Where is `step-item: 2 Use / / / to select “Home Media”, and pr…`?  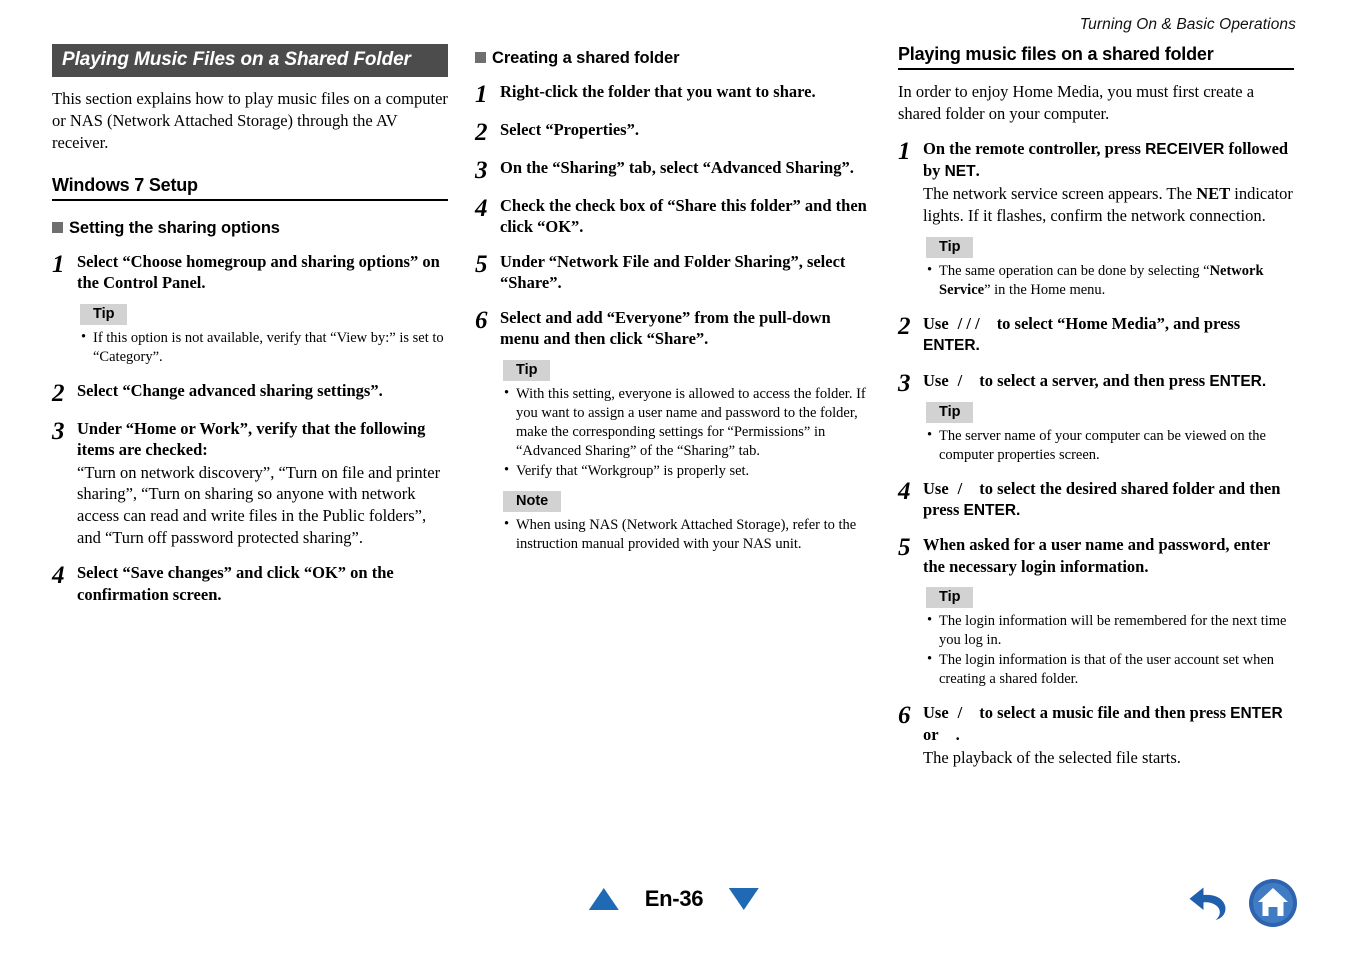 step-item: 2 Use / / / to select “Home Media”, and pr… is located at coordinates (1096, 335).